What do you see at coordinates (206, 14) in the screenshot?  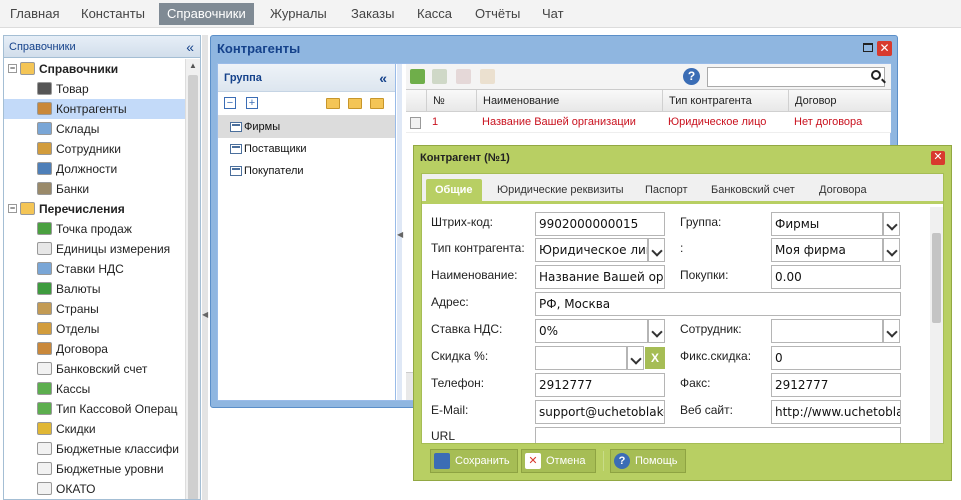 I see `menu-item-references: Справочники` at bounding box center [206, 14].